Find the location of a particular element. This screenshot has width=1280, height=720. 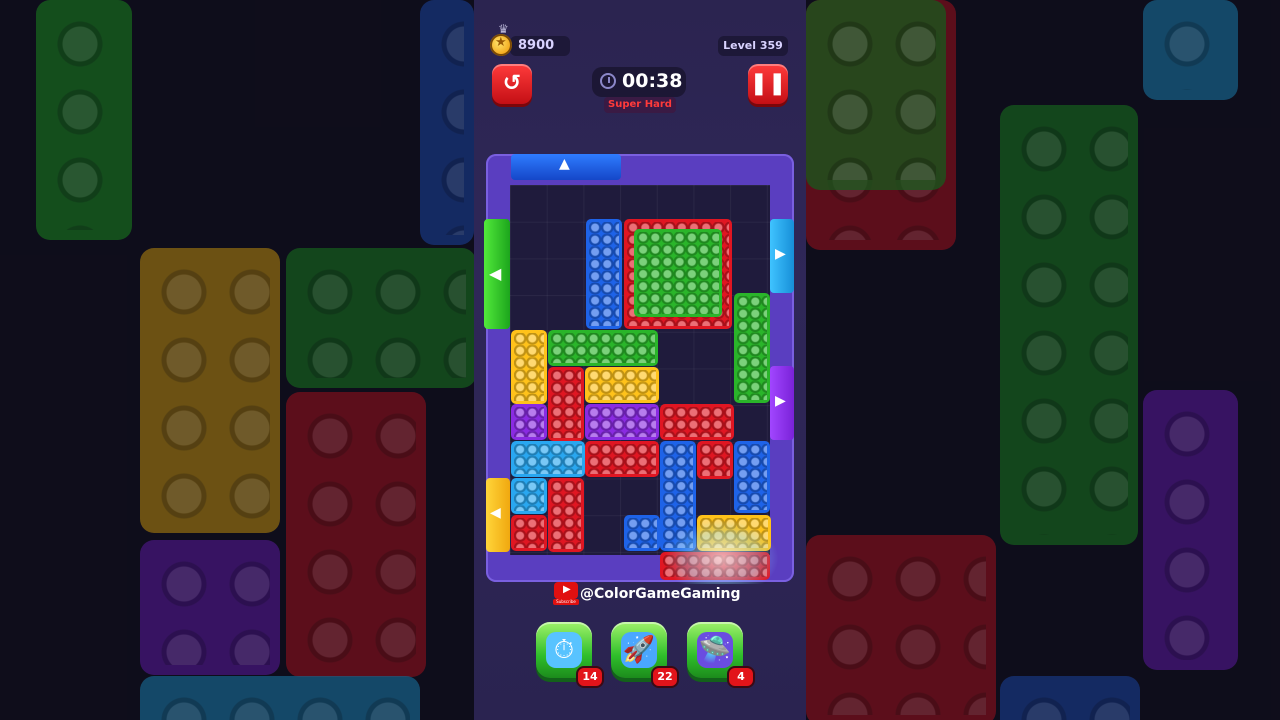

booster-count: 22 is located at coordinates (665, 677).